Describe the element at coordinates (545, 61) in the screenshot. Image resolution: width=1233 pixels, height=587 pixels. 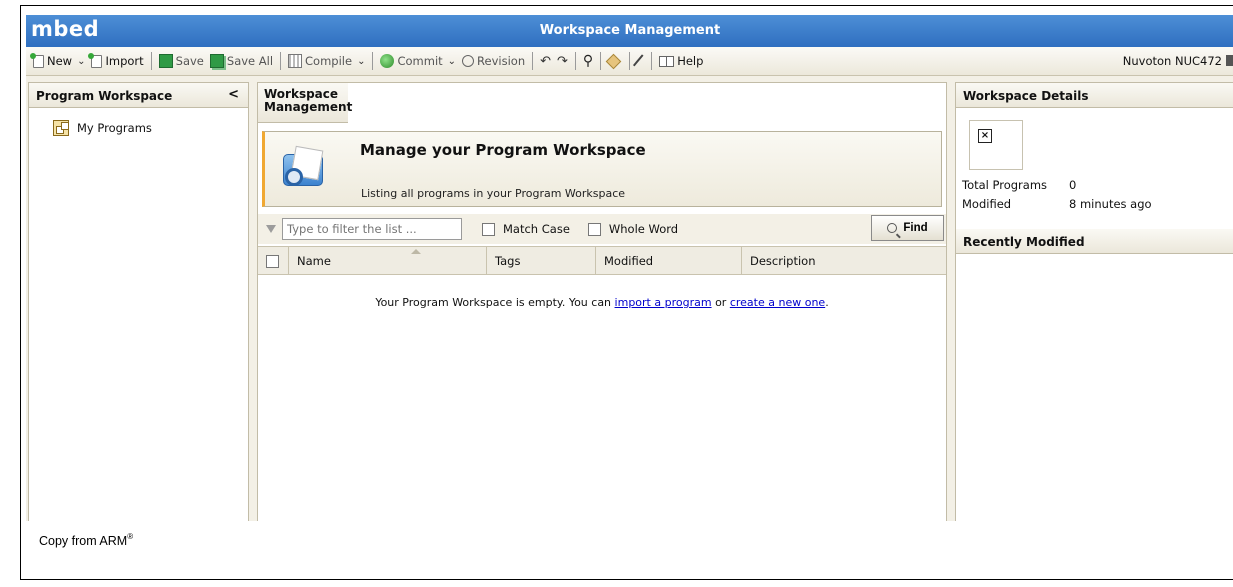
I see `undo-icon: ↶` at that location.